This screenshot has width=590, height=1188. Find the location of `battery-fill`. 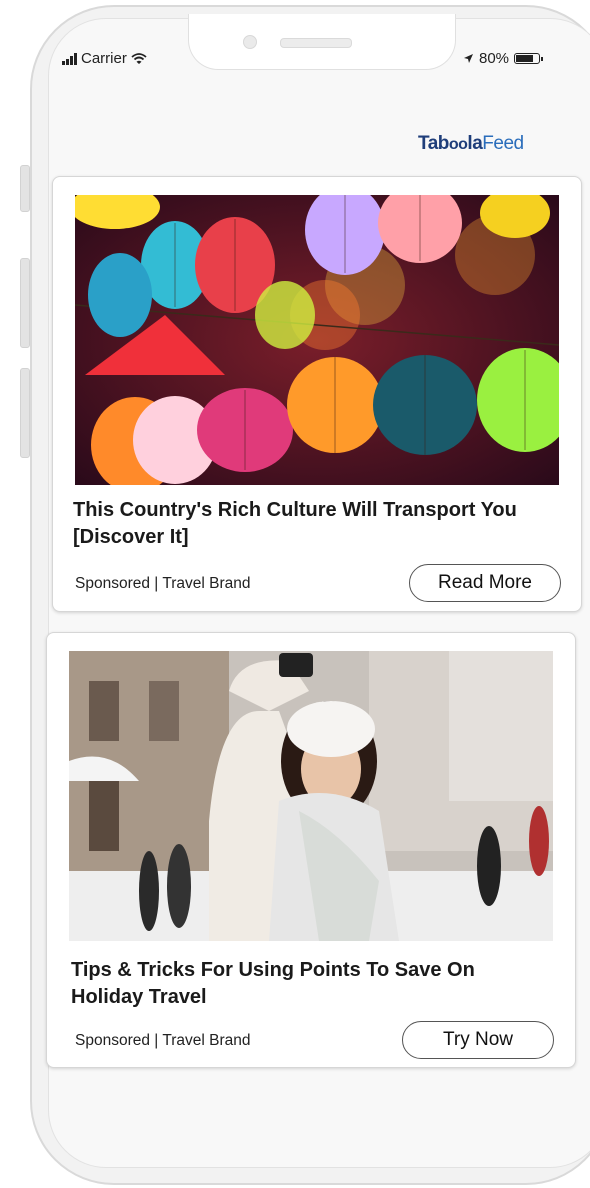

battery-fill is located at coordinates (525, 58).